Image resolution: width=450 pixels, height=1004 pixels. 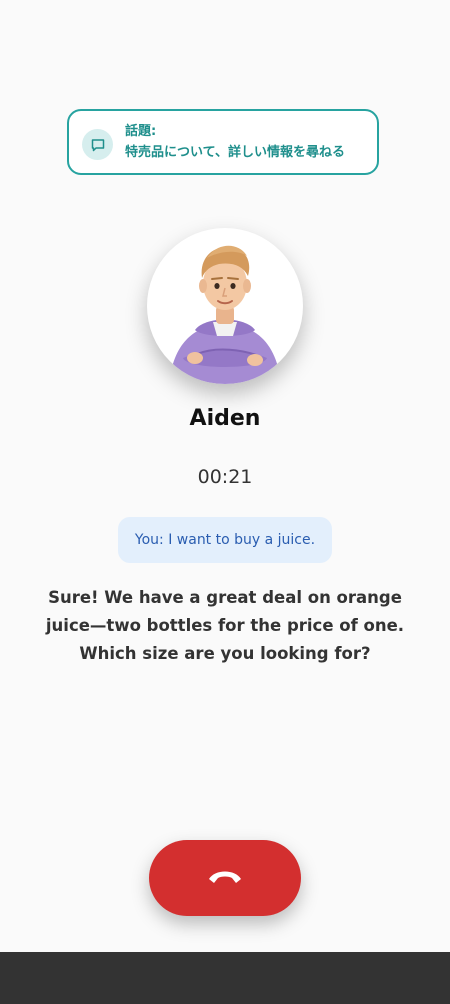 What do you see at coordinates (225, 306) in the screenshot?
I see `avatar` at bounding box center [225, 306].